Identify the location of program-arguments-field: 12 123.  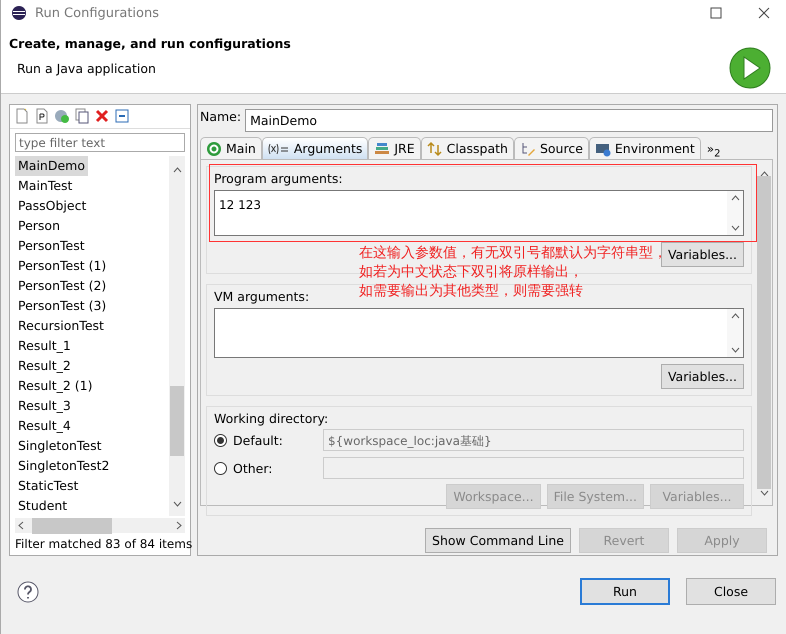
(479, 213).